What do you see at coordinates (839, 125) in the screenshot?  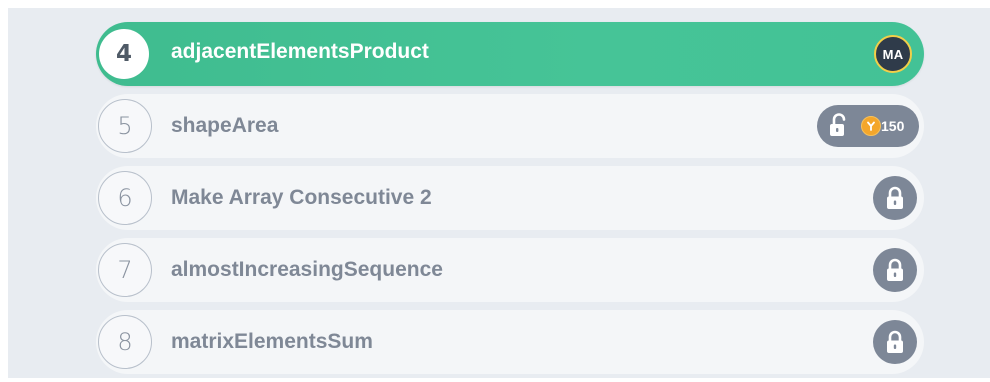 I see `unlocked-padlock-icon` at bounding box center [839, 125].